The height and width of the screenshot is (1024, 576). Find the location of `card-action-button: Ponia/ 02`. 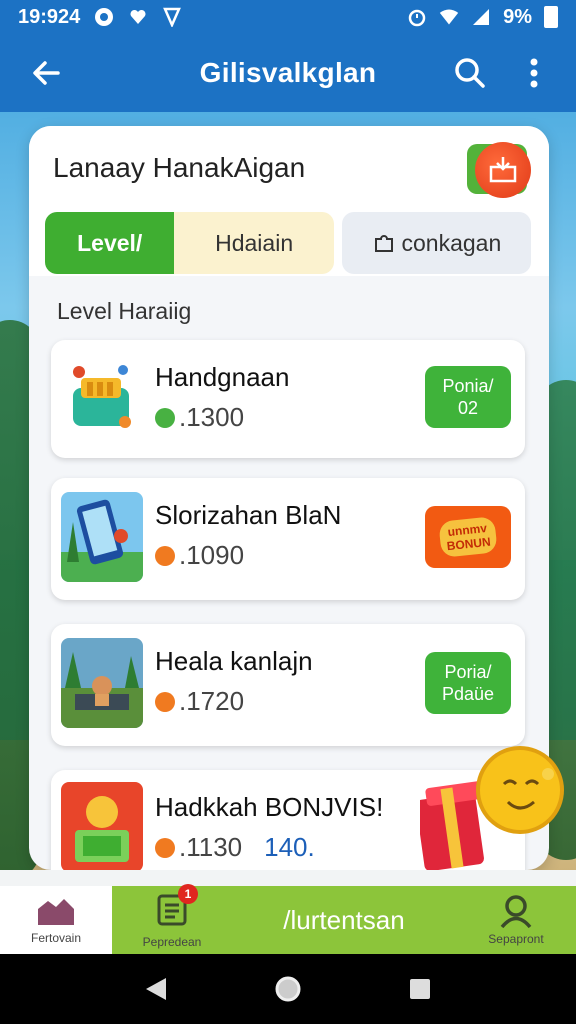

card-action-button: Ponia/ 02 is located at coordinates (468, 397).